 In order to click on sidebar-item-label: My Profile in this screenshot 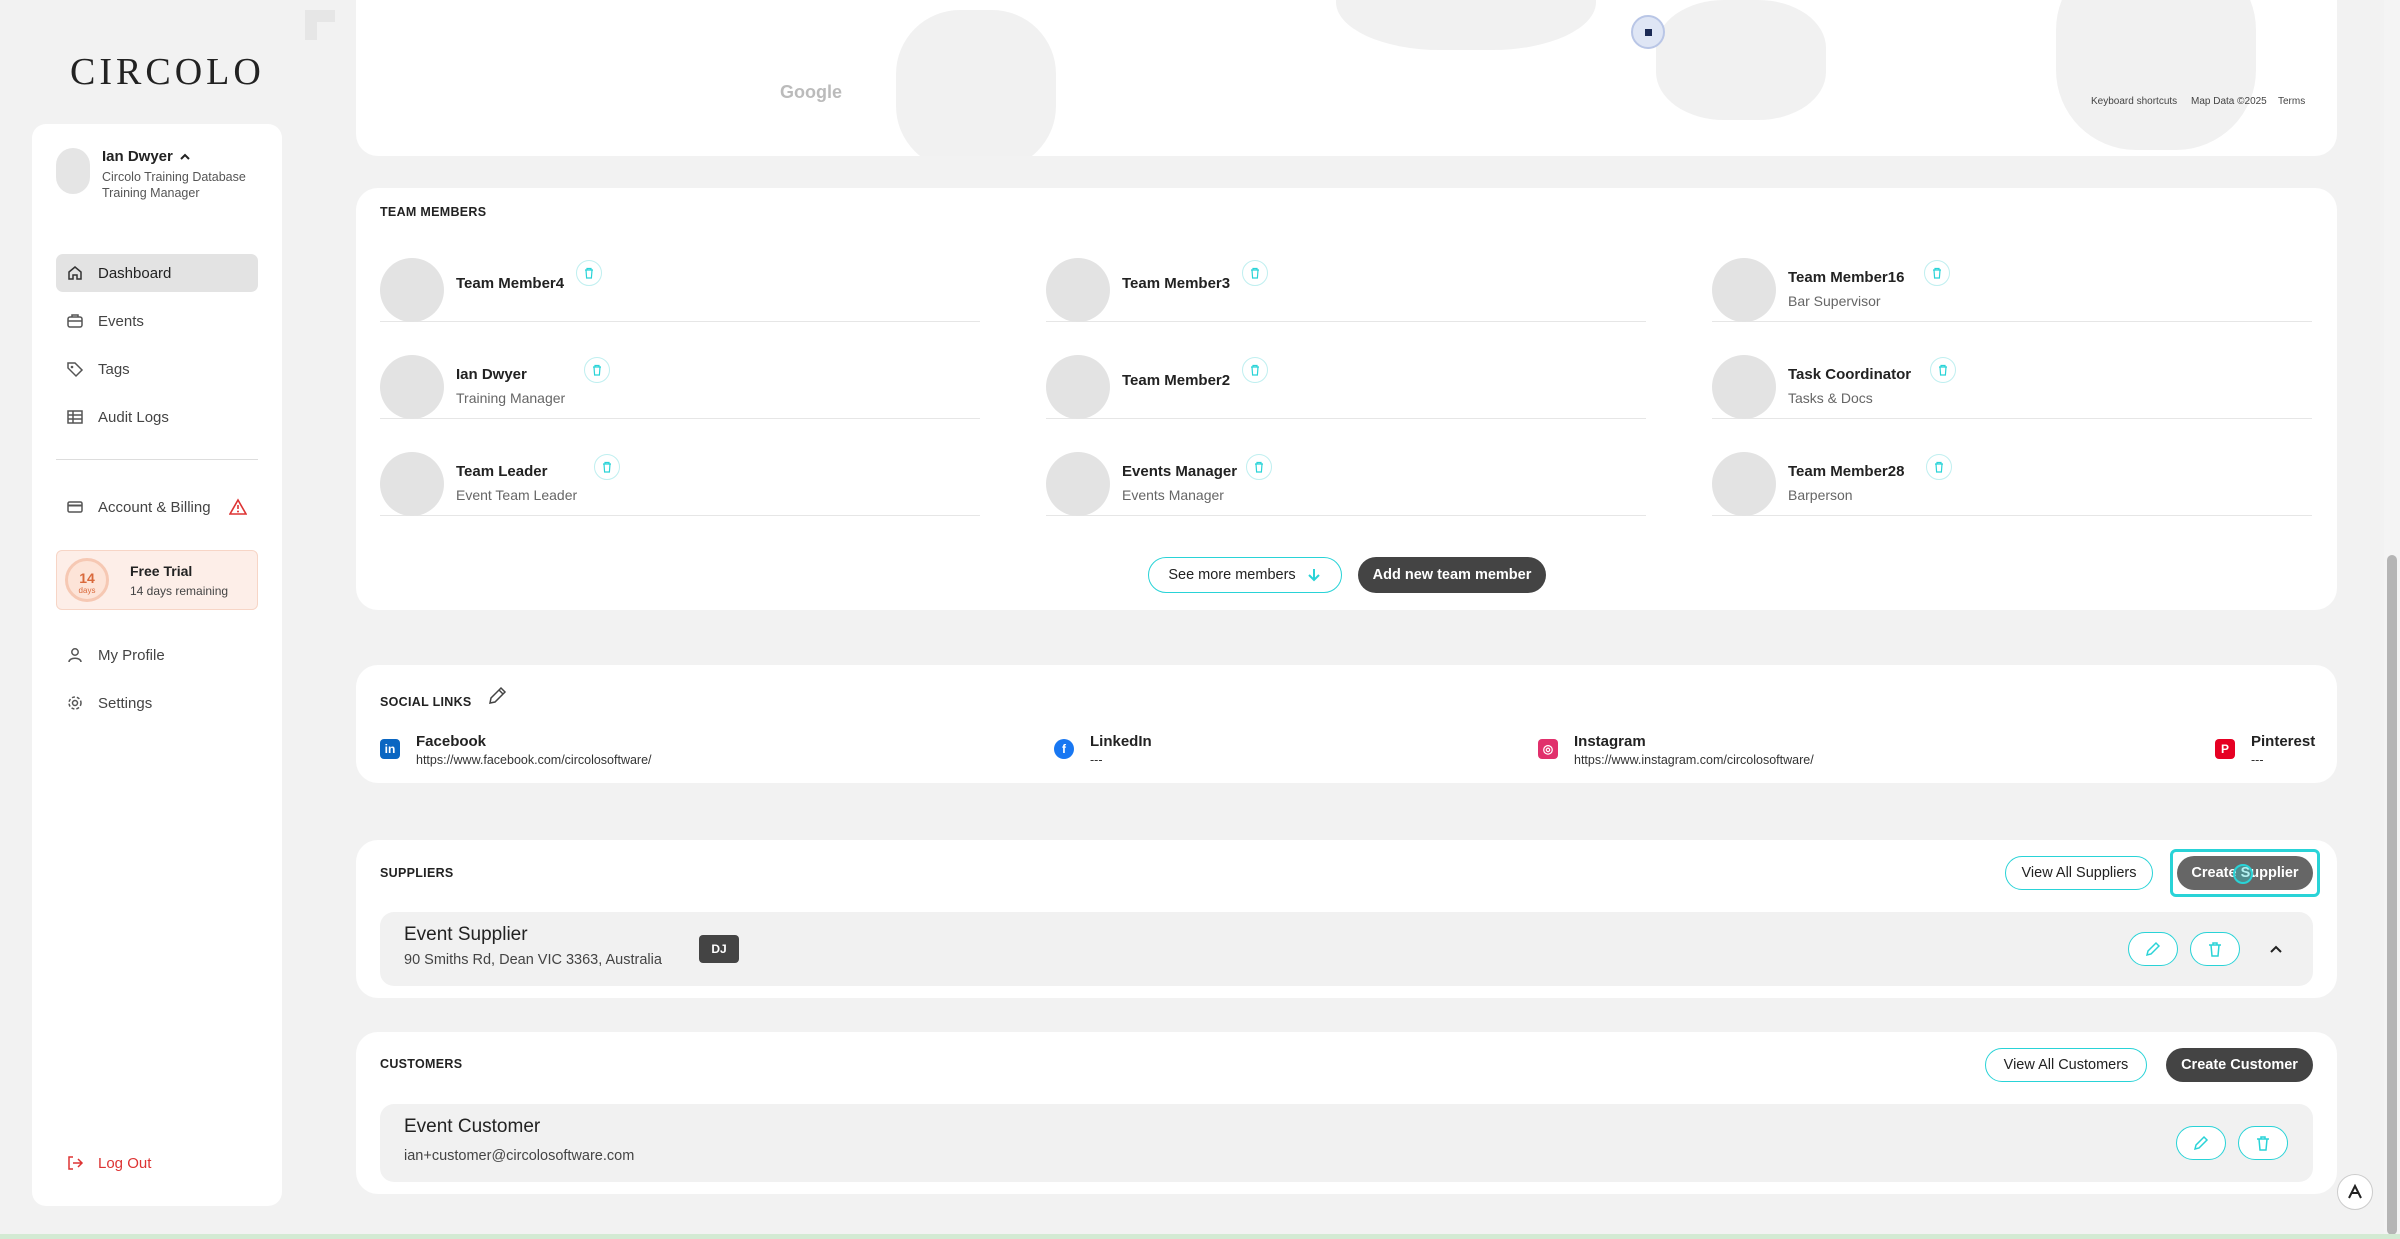, I will do `click(131, 655)`.